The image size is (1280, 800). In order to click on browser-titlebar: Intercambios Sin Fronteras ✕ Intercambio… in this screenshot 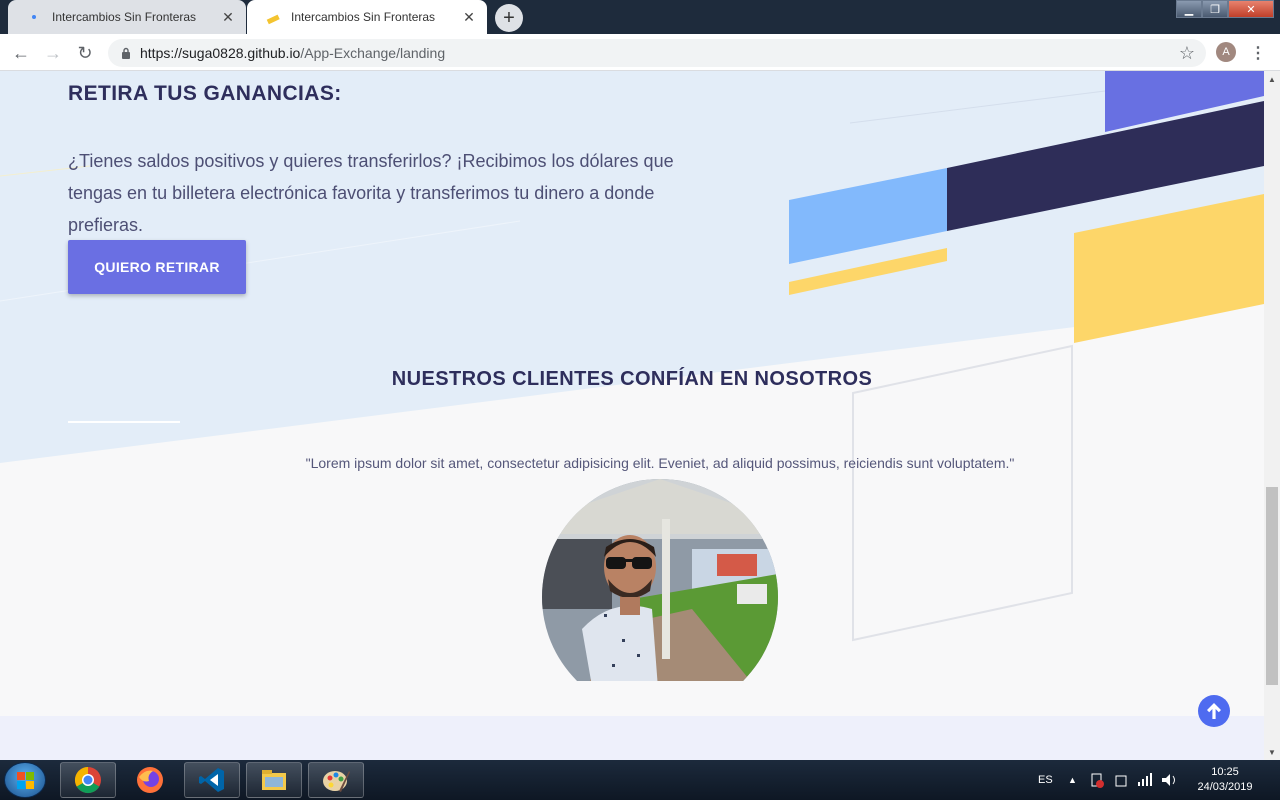, I will do `click(640, 17)`.